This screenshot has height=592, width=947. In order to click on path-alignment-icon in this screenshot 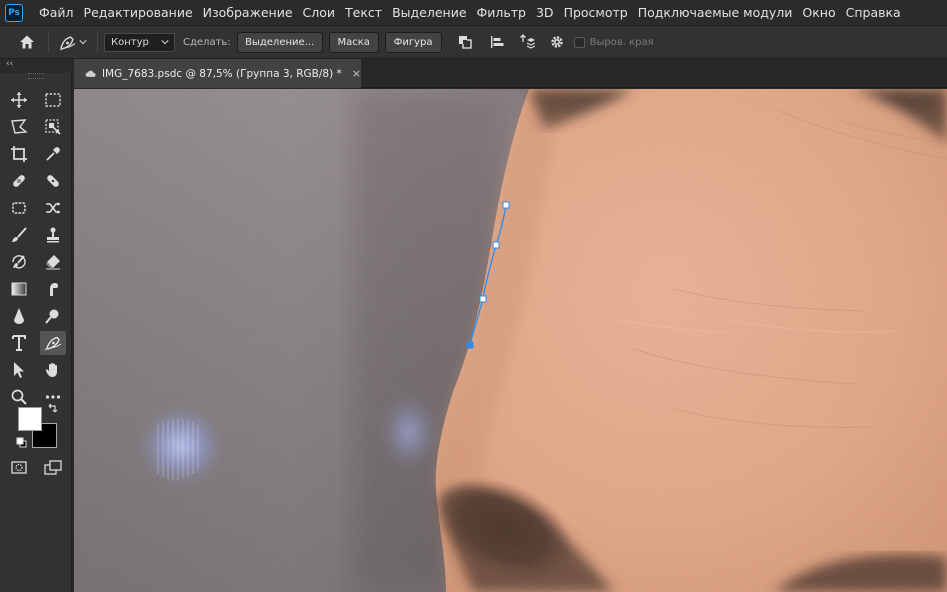, I will do `click(497, 42)`.